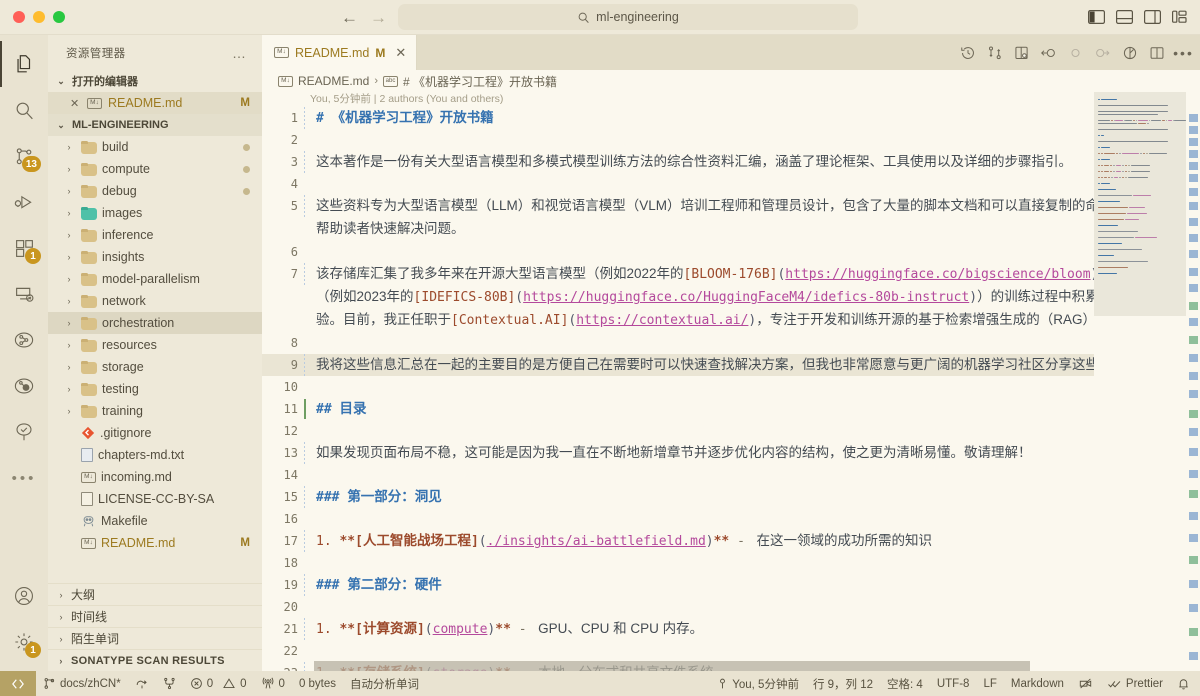 This screenshot has height=696, width=1200. I want to click on sidebar-item-sonatype-scan, so click(24, 432).